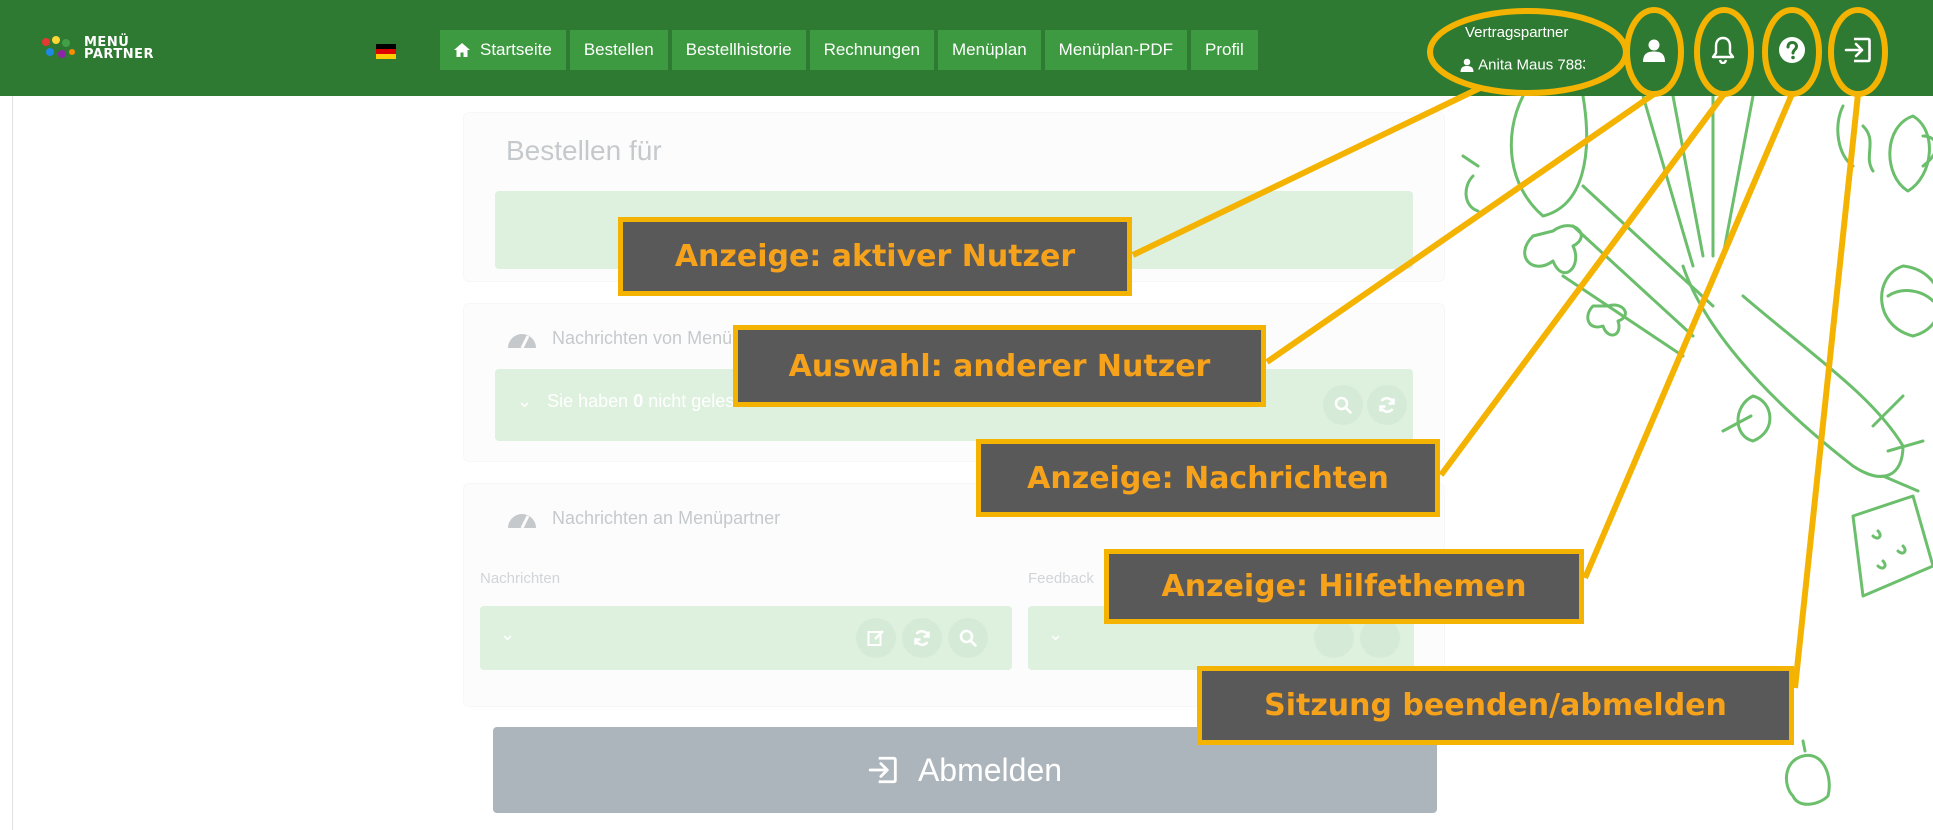  I want to click on messages-to-header: Nachrichten an Menüpartner, so click(643, 518).